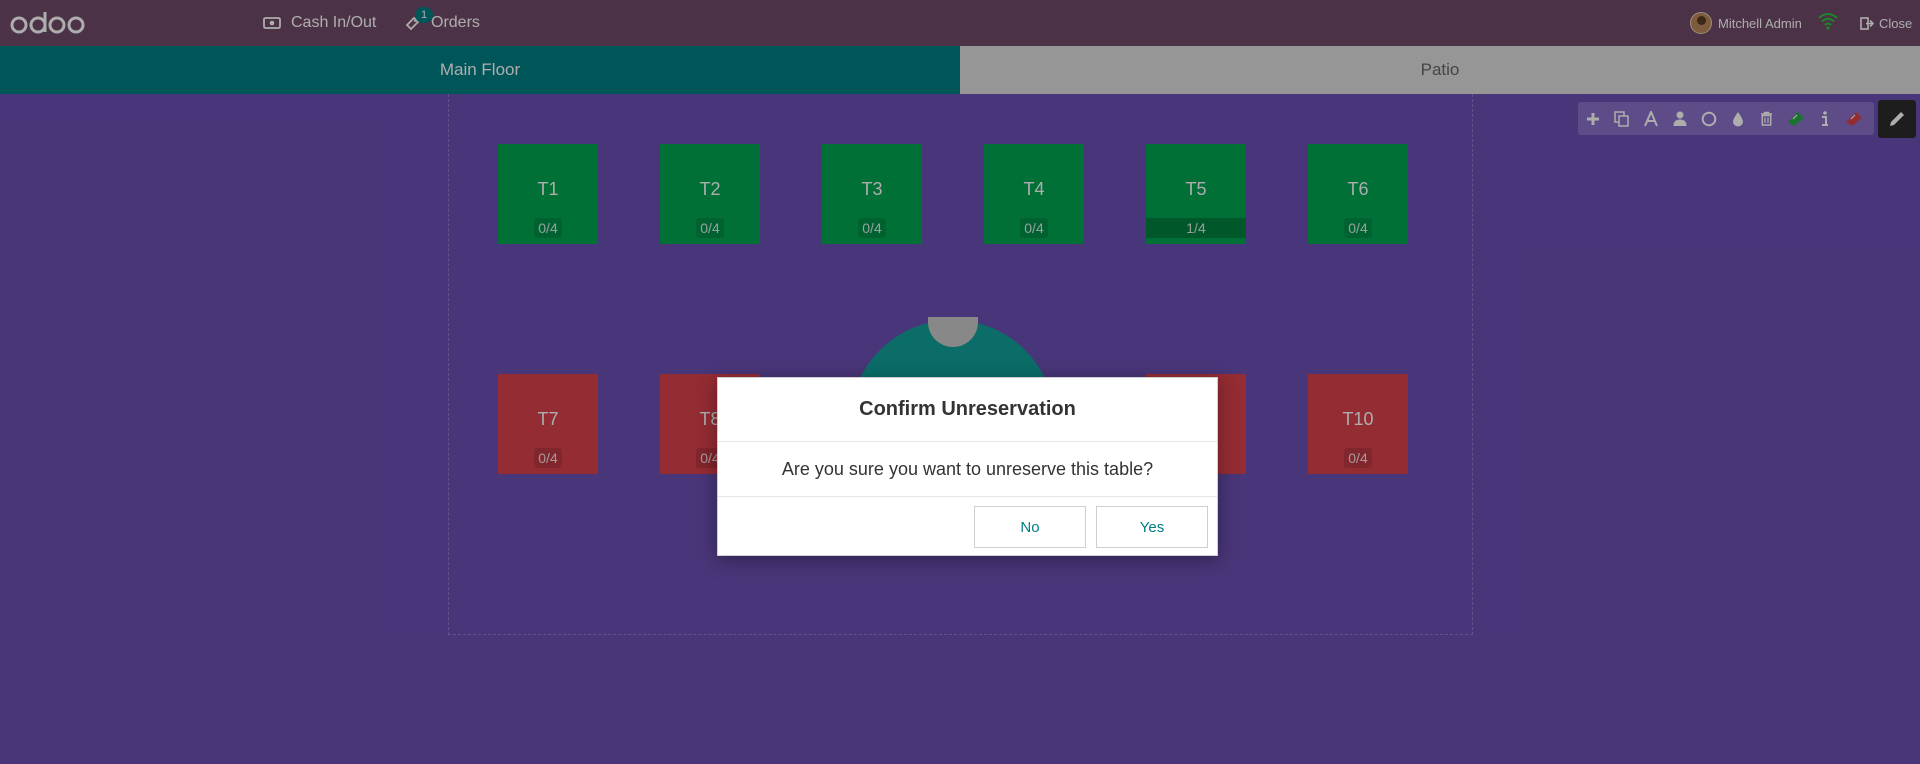 The image size is (1920, 764). I want to click on dialog-title: Confirm Unreservation, so click(967, 410).